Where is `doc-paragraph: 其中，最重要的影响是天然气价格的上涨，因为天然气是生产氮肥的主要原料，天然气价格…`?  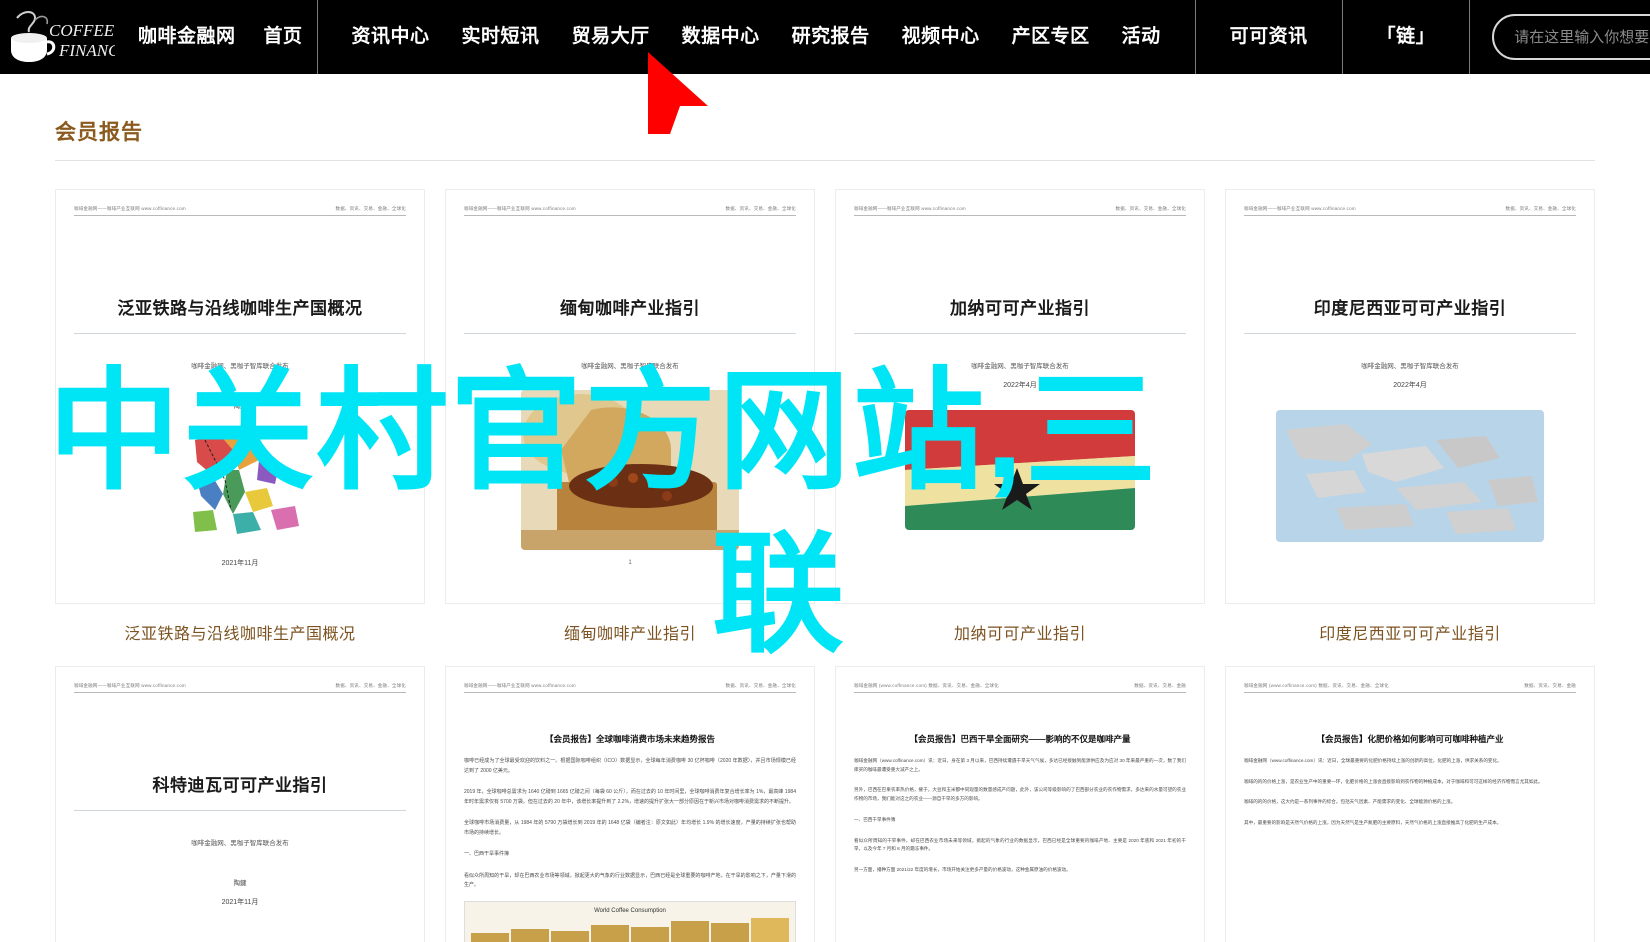
doc-paragraph: 其中，最重要的影响是天然气价格的上涨，因为天然气是生产氮肥的主要原料，天然气价格… is located at coordinates (1373, 823).